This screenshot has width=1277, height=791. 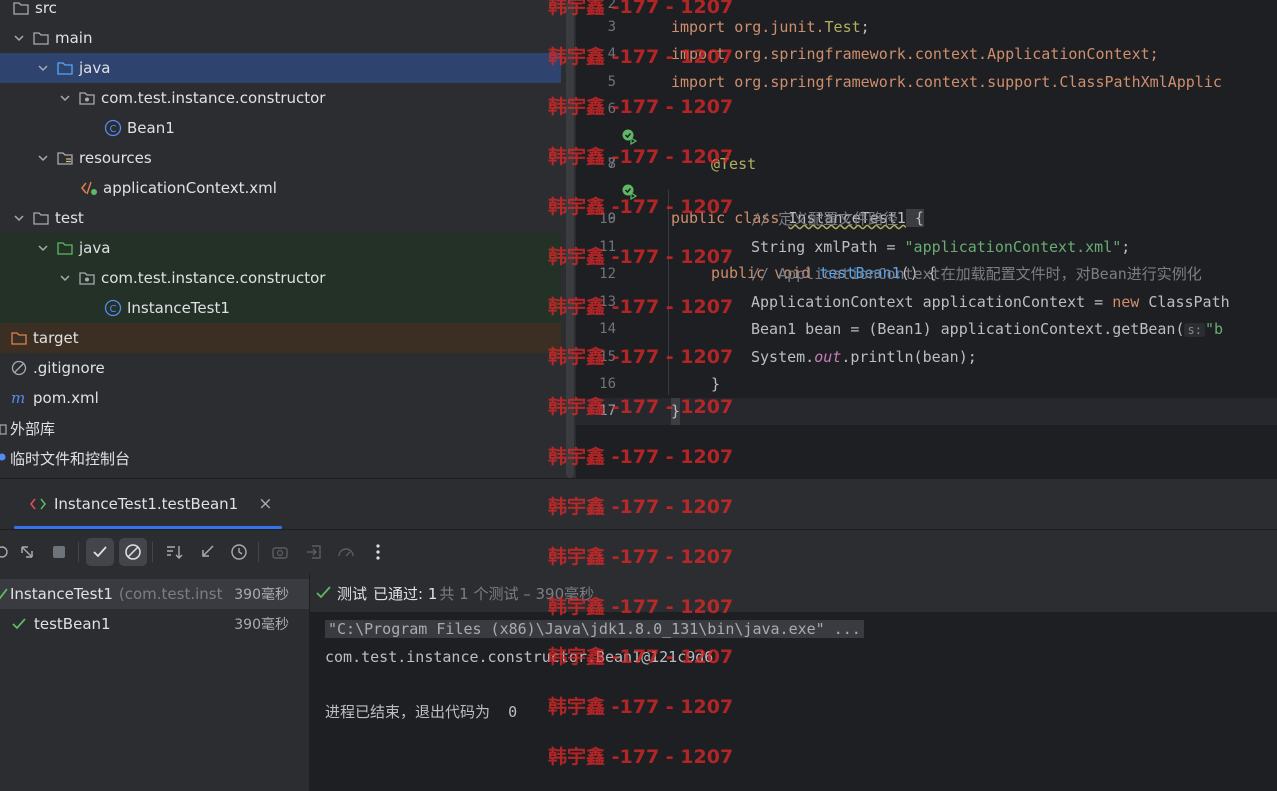 I want to click on tree-item-instancetest1: C InstanceTest1, so click(x=280, y=308).